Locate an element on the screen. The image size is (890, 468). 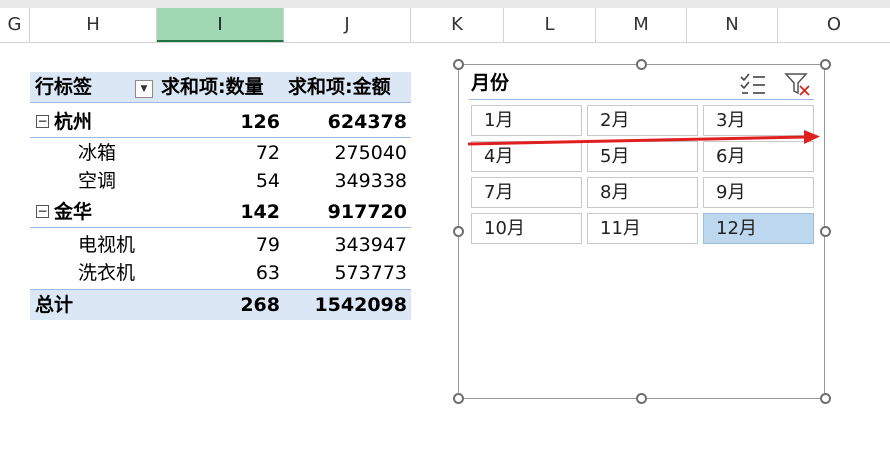
column-header-j: J is located at coordinates (347, 25).